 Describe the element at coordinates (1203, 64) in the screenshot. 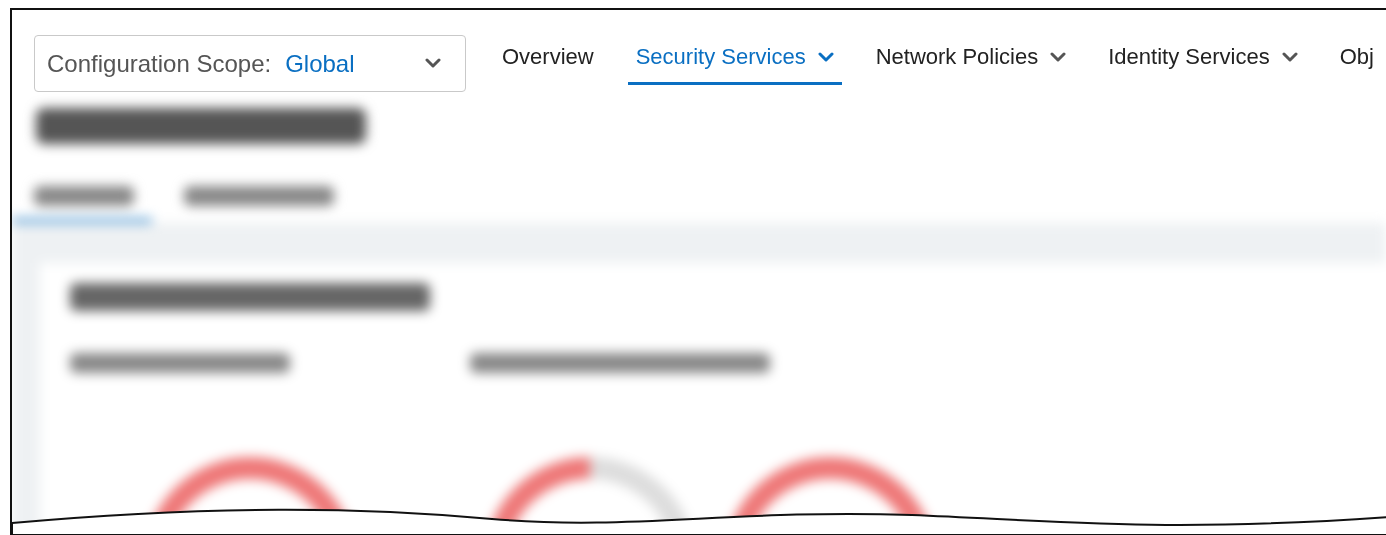

I see `nav-tab: Identity Services` at that location.